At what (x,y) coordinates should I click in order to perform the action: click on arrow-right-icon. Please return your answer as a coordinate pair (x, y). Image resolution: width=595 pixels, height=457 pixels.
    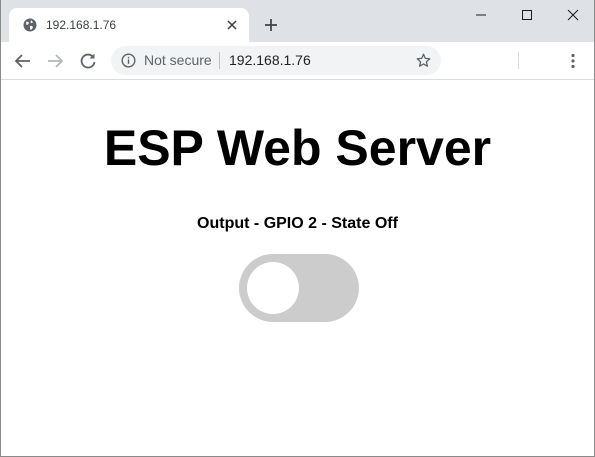
    Looking at the image, I should click on (55, 61).